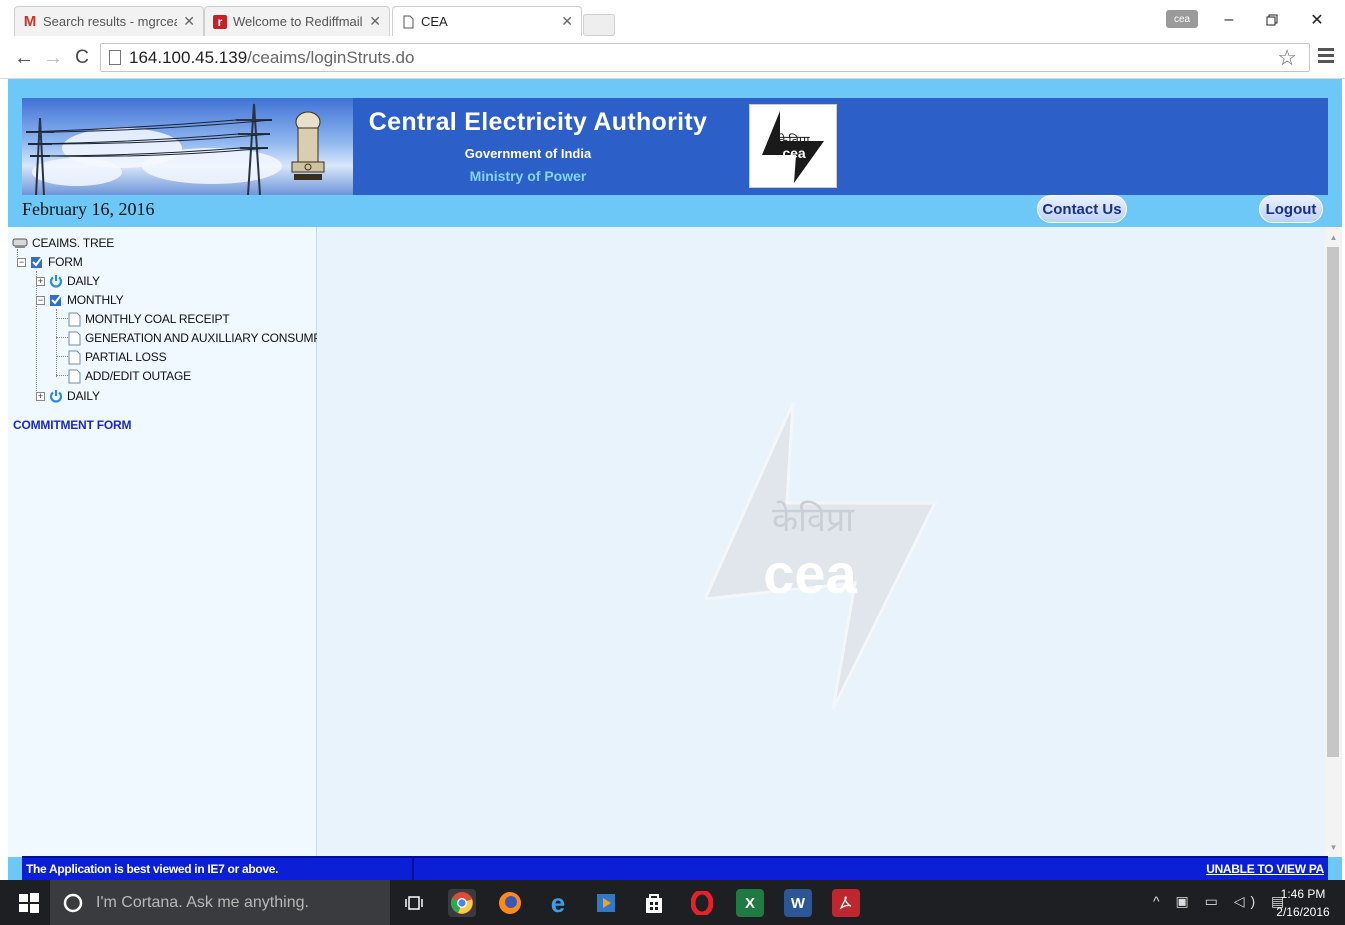  I want to click on tree-leaf-monthly-coal-receipt: MONTHLY COAL RECEIPT, so click(149, 319).